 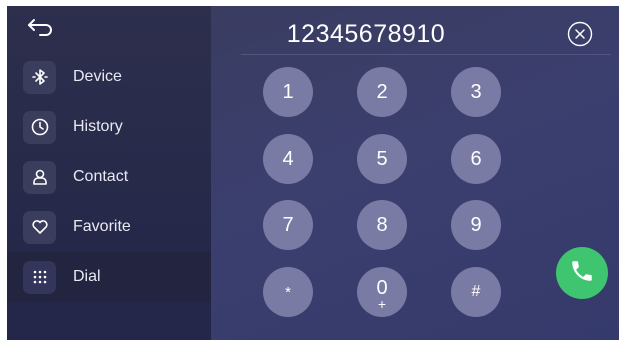 I want to click on key-label: 4, so click(x=288, y=158).